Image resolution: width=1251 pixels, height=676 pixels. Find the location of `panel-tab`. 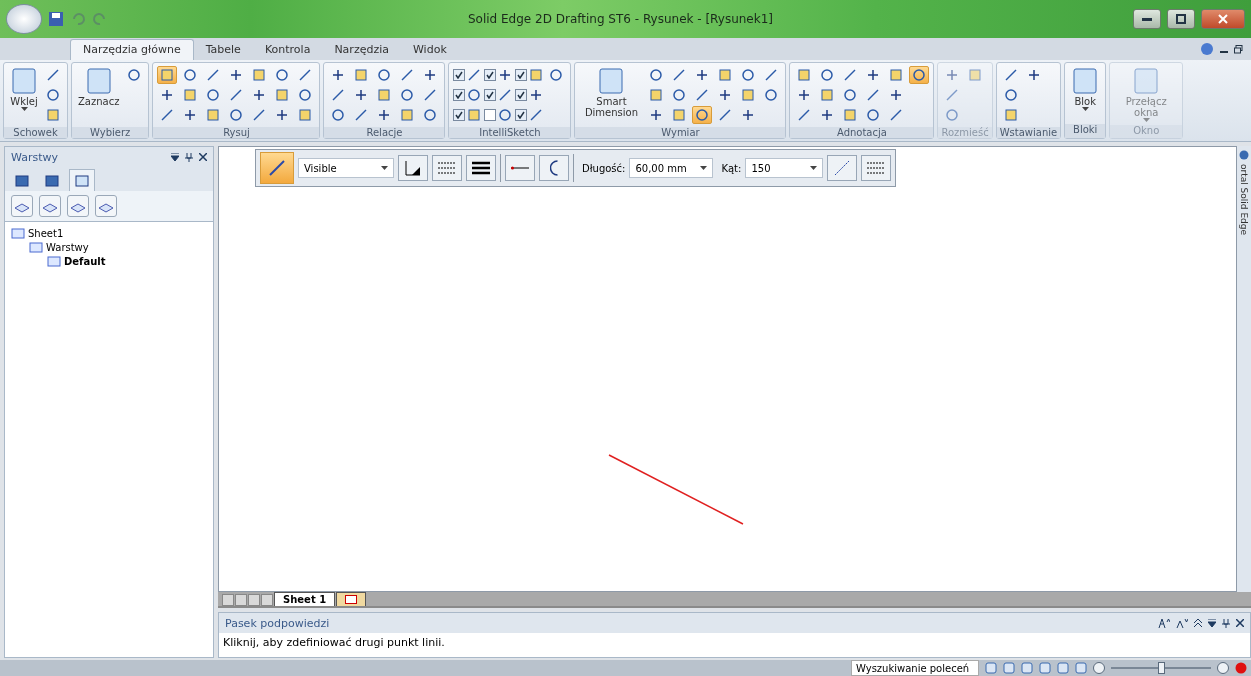

panel-tab is located at coordinates (82, 180).